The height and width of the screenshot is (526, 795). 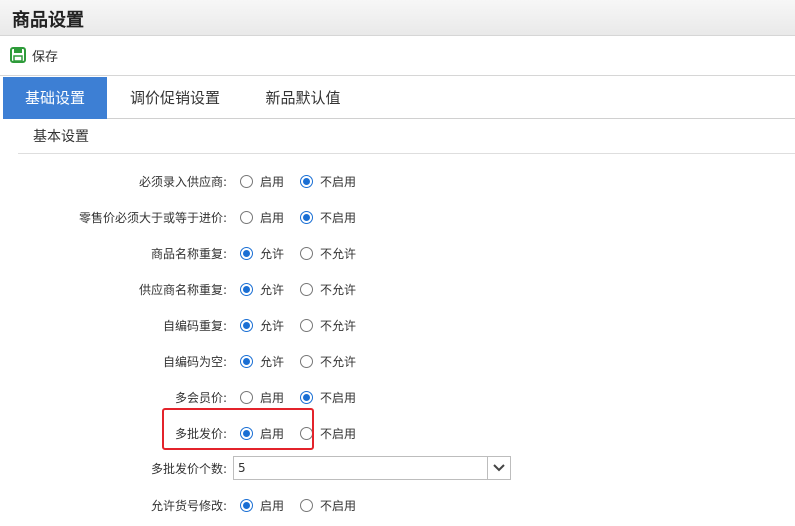 What do you see at coordinates (397, 506) in the screenshot?
I see `setting-row: 允许货号修改: 启用 不启用` at bounding box center [397, 506].